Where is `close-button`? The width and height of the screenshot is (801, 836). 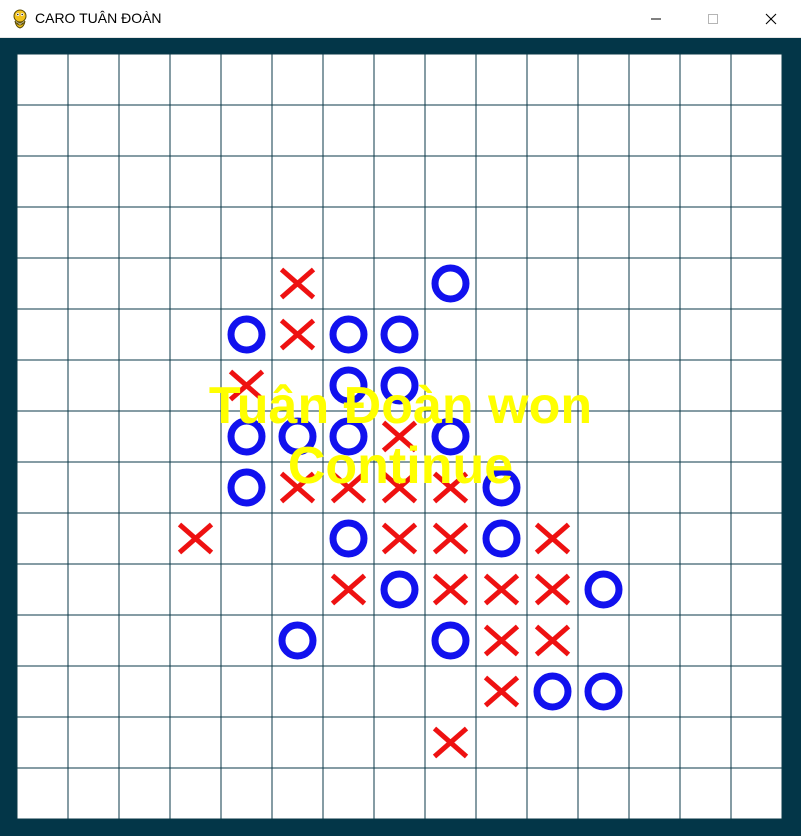 close-button is located at coordinates (771, 19).